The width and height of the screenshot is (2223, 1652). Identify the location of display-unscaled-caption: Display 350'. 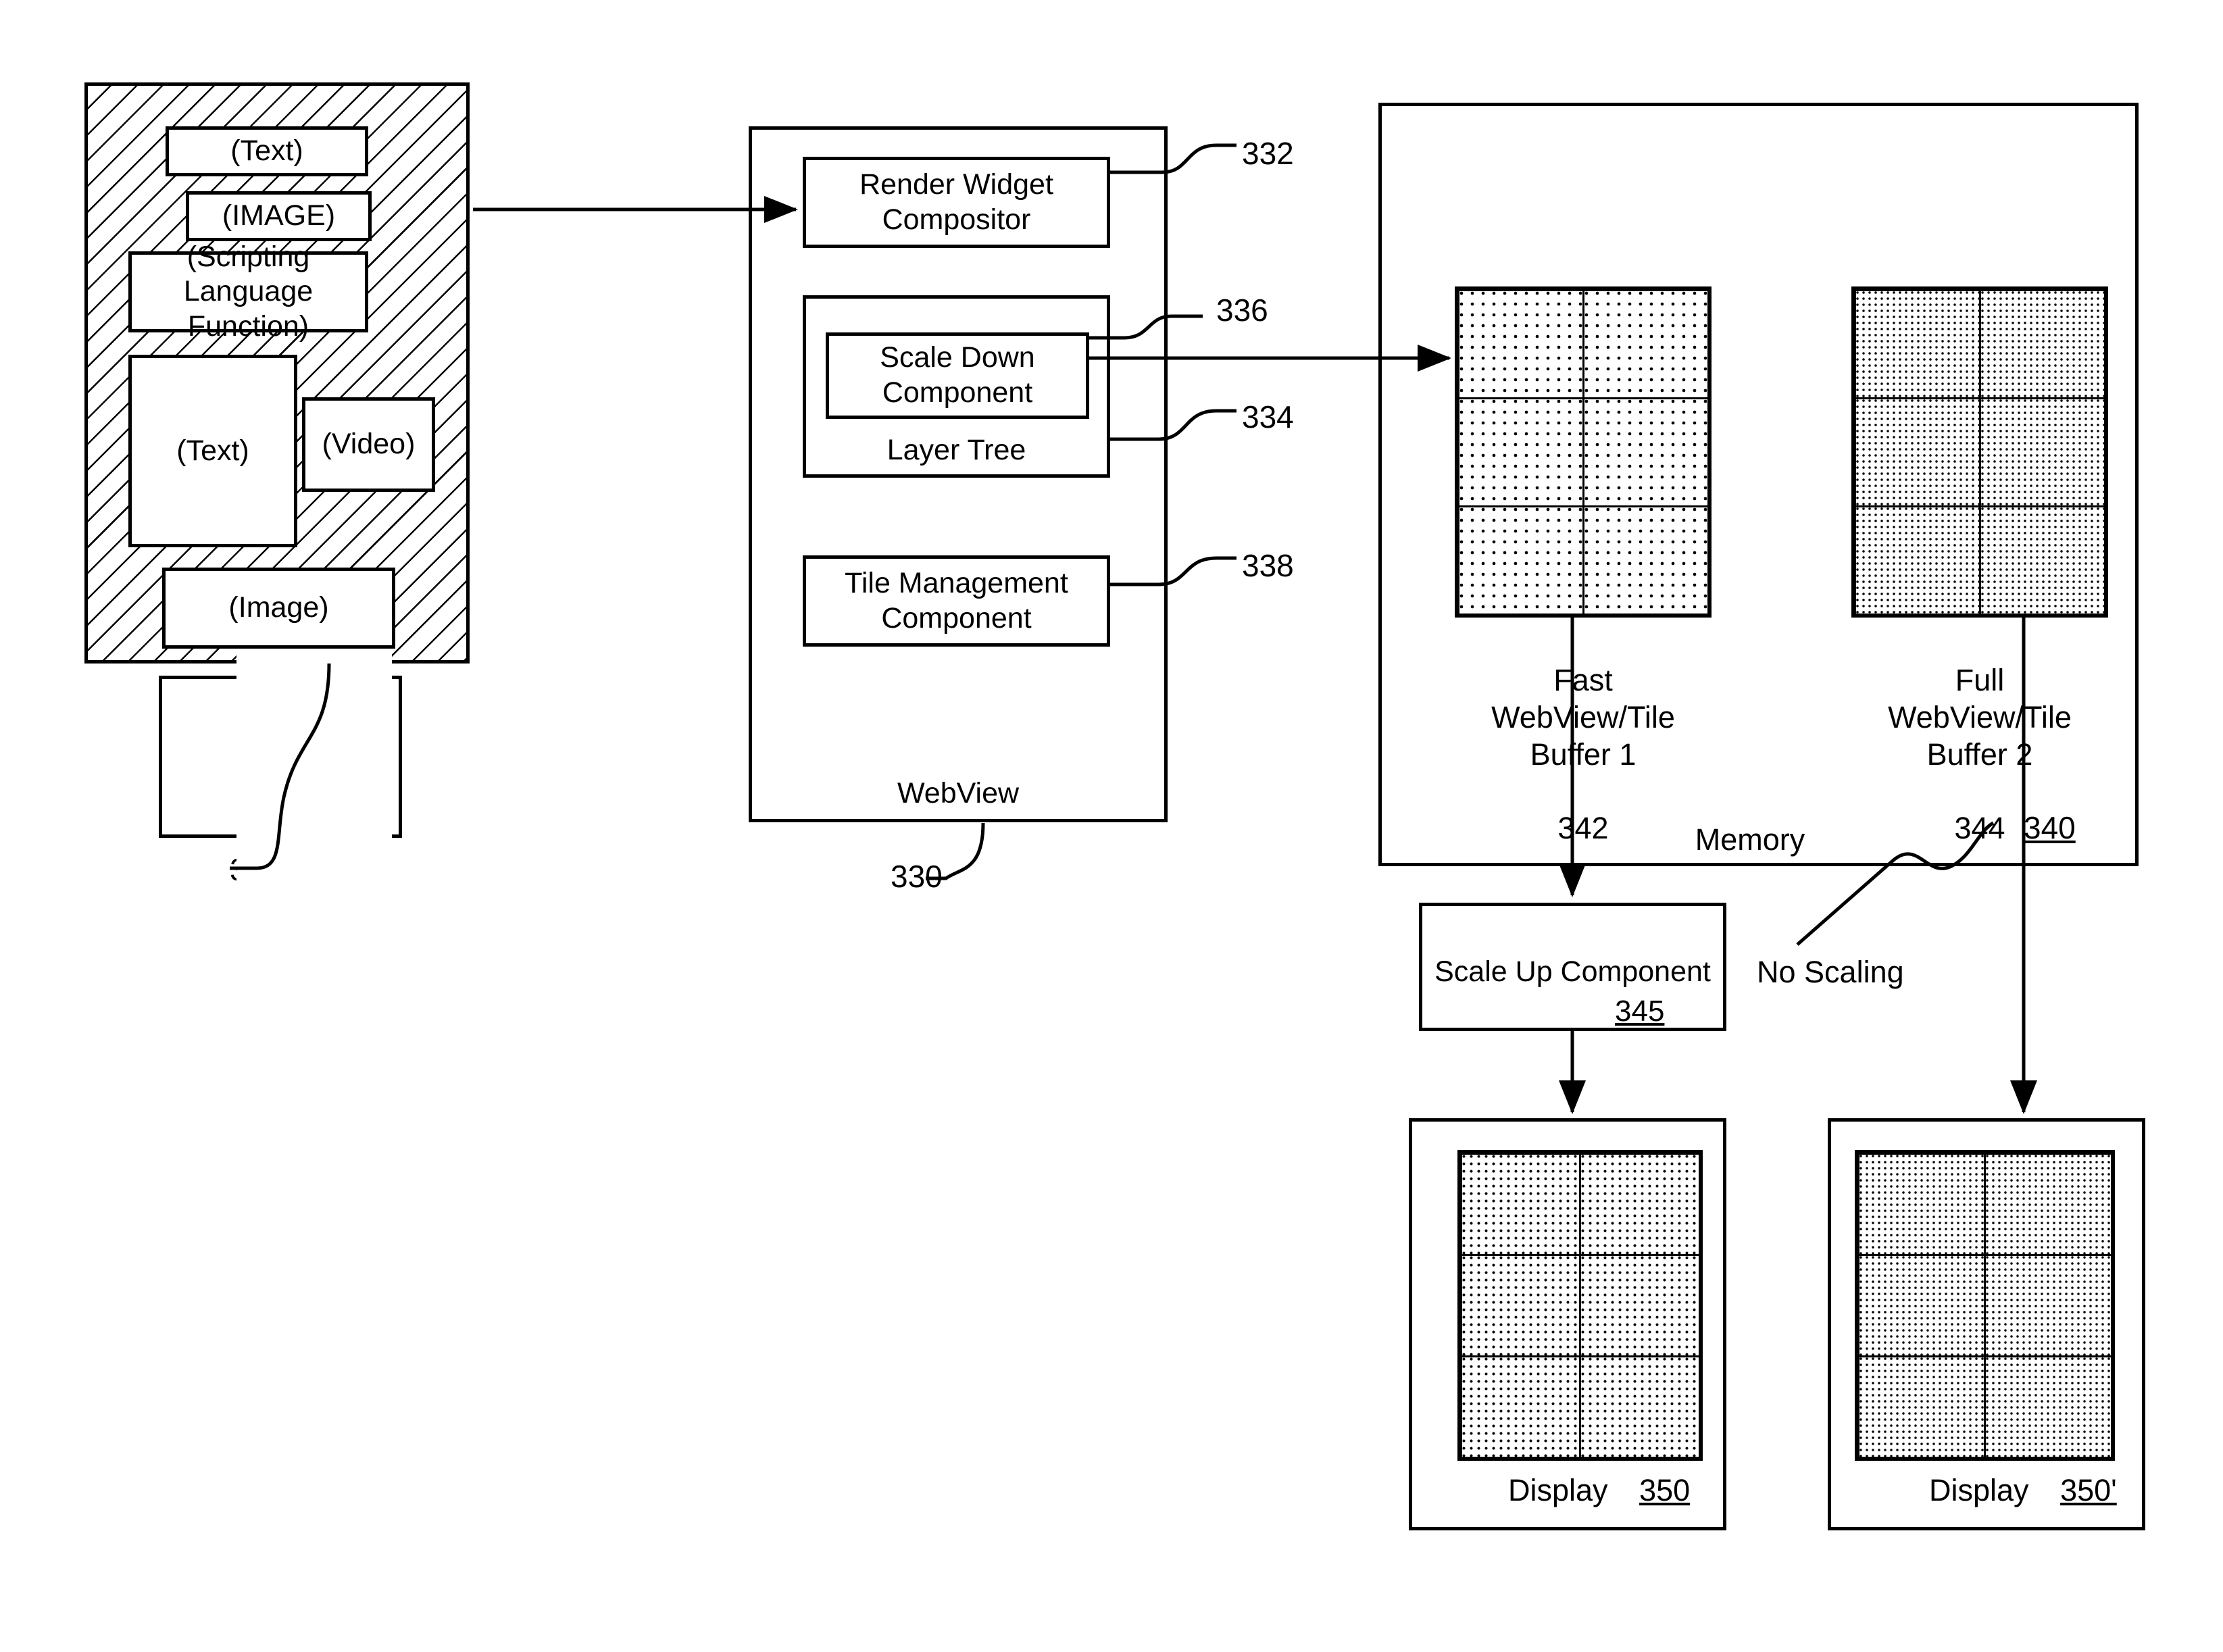
(2023, 1490).